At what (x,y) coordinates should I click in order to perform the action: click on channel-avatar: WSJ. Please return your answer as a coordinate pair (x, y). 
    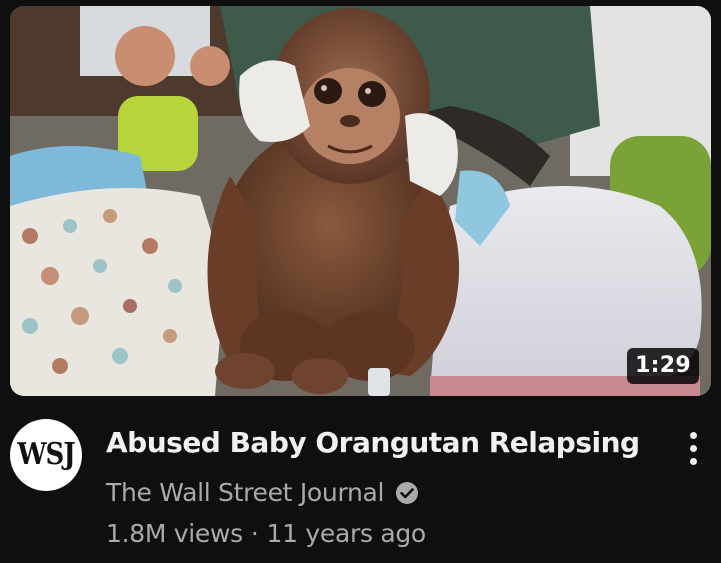
    Looking at the image, I should click on (46, 455).